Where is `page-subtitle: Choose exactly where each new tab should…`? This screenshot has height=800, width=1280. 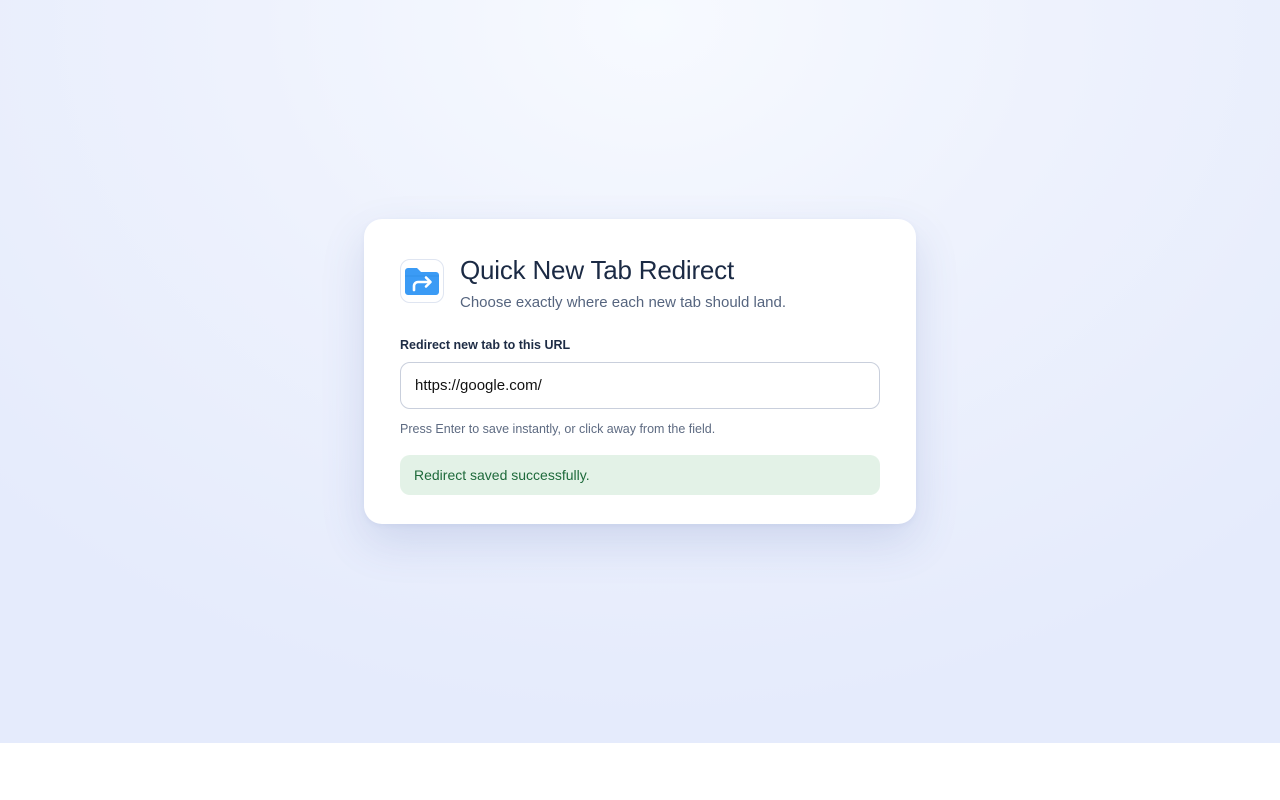 page-subtitle: Choose exactly where each new tab should… is located at coordinates (623, 302).